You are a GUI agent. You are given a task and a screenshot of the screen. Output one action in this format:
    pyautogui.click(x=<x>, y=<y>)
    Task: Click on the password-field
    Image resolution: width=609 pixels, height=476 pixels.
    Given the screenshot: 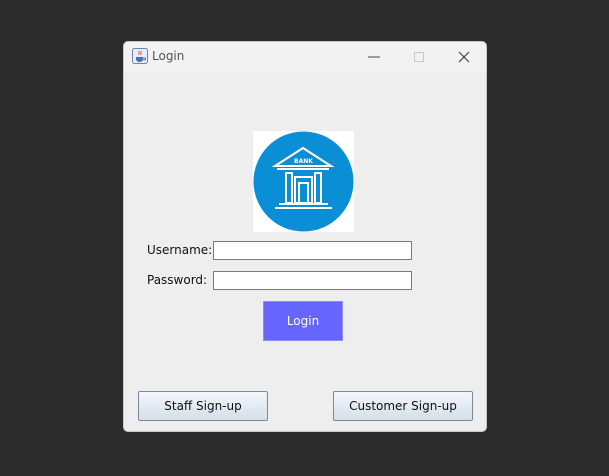 What is the action you would take?
    pyautogui.click(x=312, y=280)
    